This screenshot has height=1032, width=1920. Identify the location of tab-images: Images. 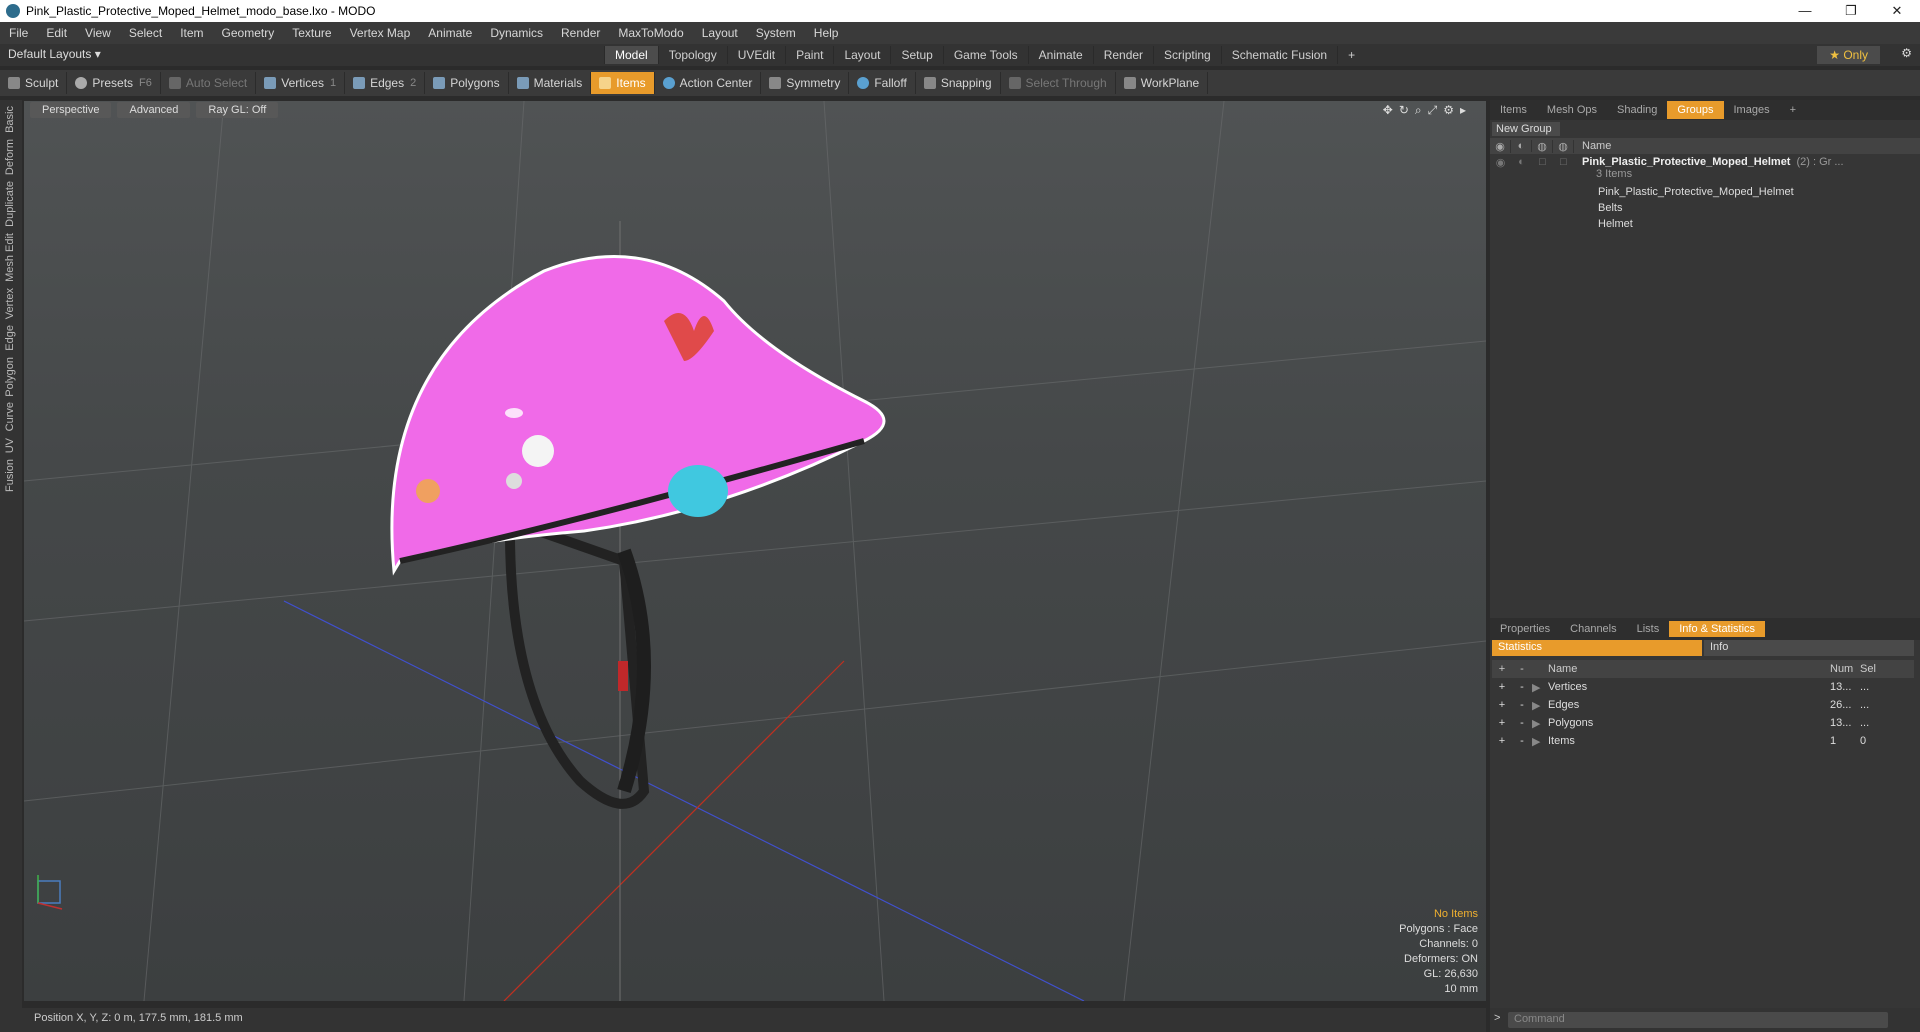
(1752, 110).